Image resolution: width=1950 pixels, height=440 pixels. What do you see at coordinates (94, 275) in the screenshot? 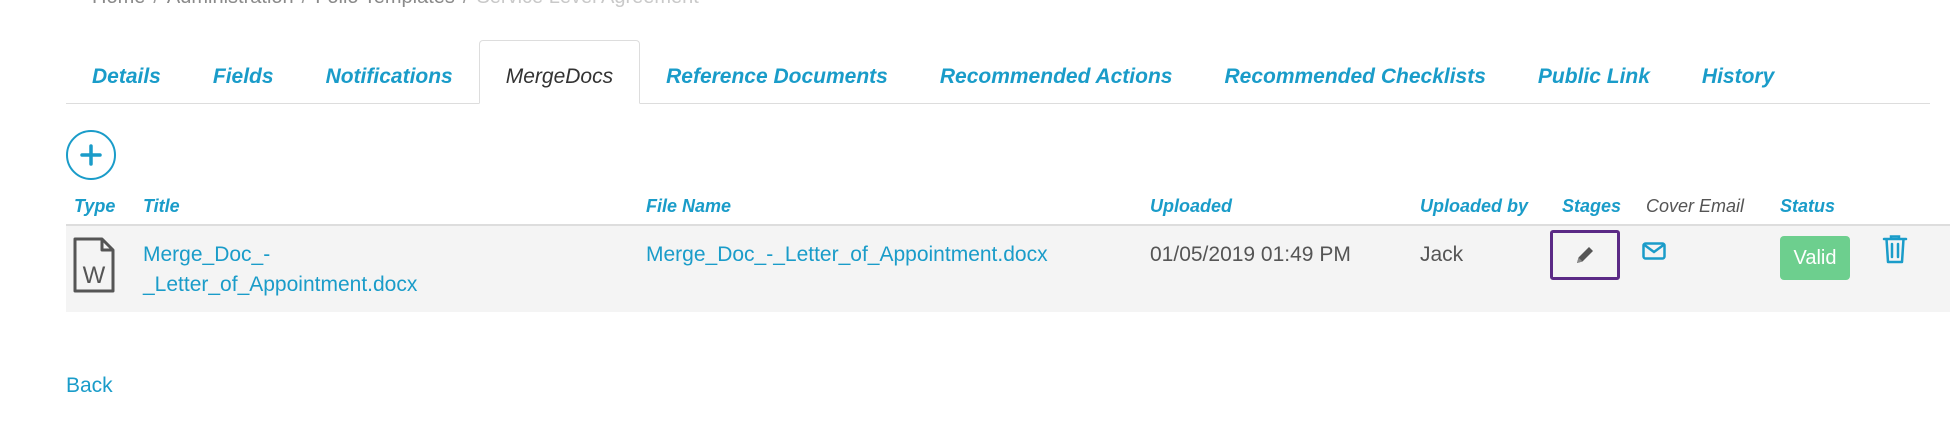
I see `svg-text: W` at bounding box center [94, 275].